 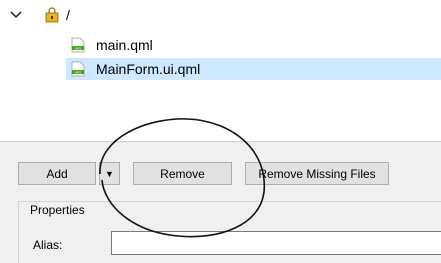 I want to click on properties-title: Properties, so click(x=57, y=210).